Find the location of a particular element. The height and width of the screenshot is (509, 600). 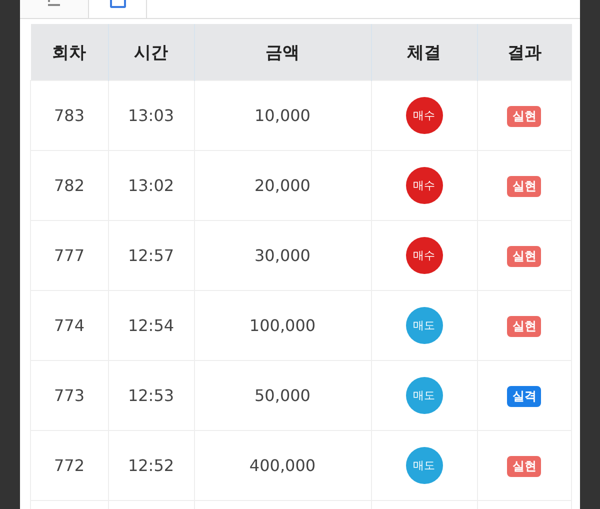

table-cell: 100,000 is located at coordinates (282, 325).